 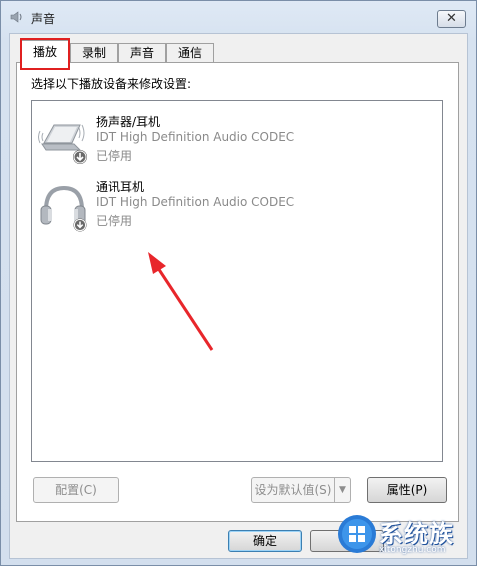 I want to click on set-default-dropdown-arrow: ▼, so click(x=343, y=490).